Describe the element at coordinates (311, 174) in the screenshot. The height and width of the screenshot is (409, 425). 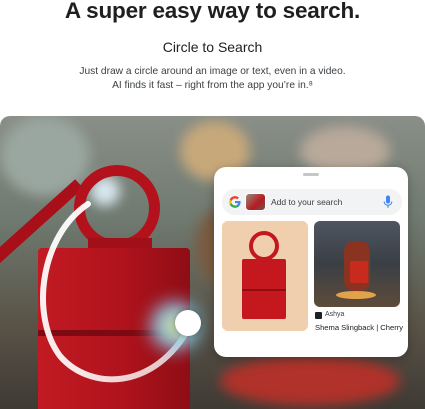
I see `sheet-grabber` at that location.